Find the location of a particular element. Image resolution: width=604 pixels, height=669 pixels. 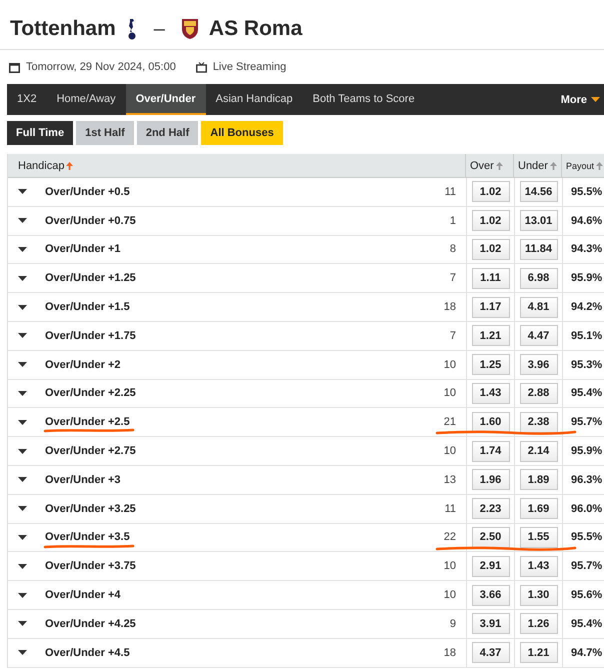

handicap-label: Over/Under +3.25 is located at coordinates (90, 508).